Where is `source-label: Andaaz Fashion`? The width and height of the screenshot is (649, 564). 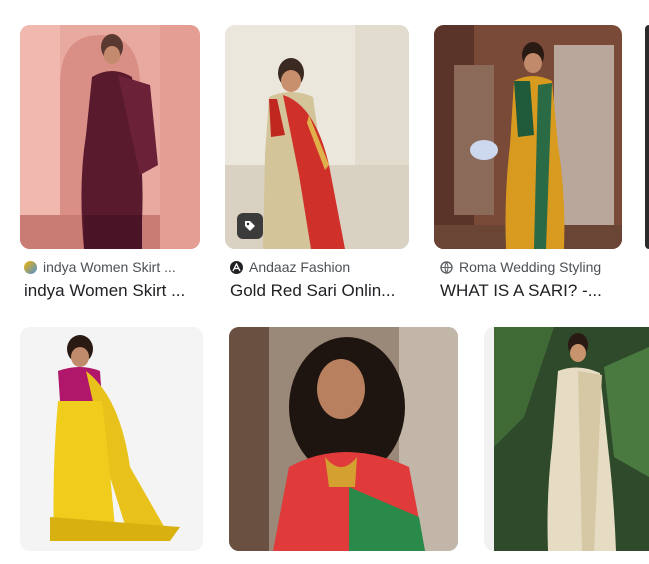 source-label: Andaaz Fashion is located at coordinates (300, 267).